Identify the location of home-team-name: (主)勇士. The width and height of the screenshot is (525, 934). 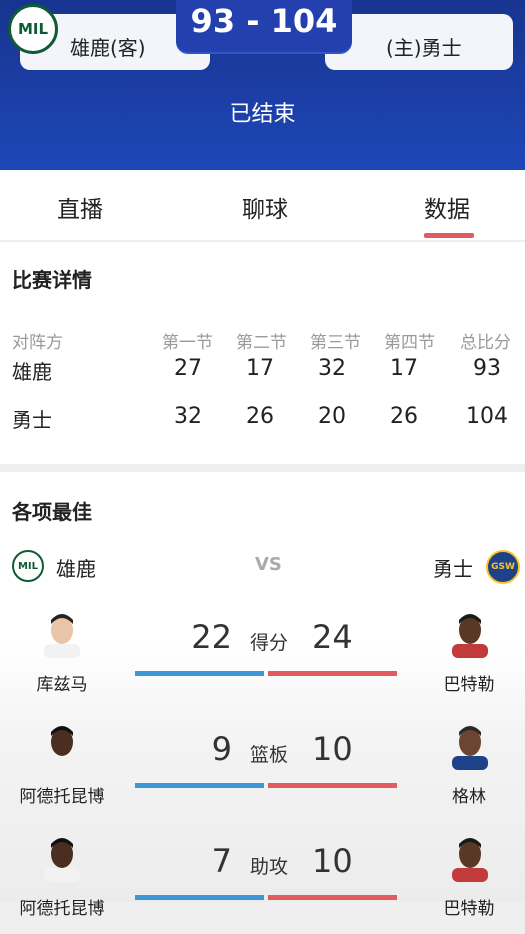
(424, 48).